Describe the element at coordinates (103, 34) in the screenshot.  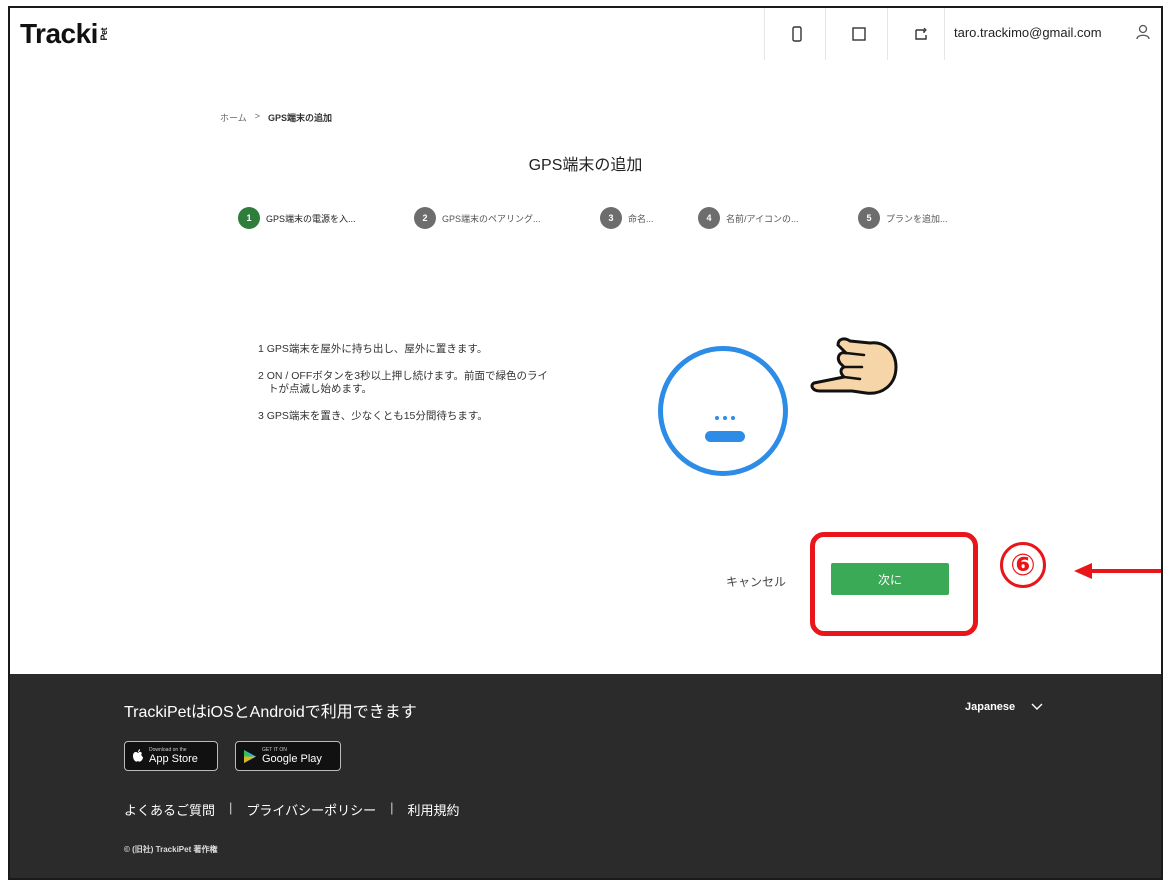
I see `logo-suffix: Pet` at that location.